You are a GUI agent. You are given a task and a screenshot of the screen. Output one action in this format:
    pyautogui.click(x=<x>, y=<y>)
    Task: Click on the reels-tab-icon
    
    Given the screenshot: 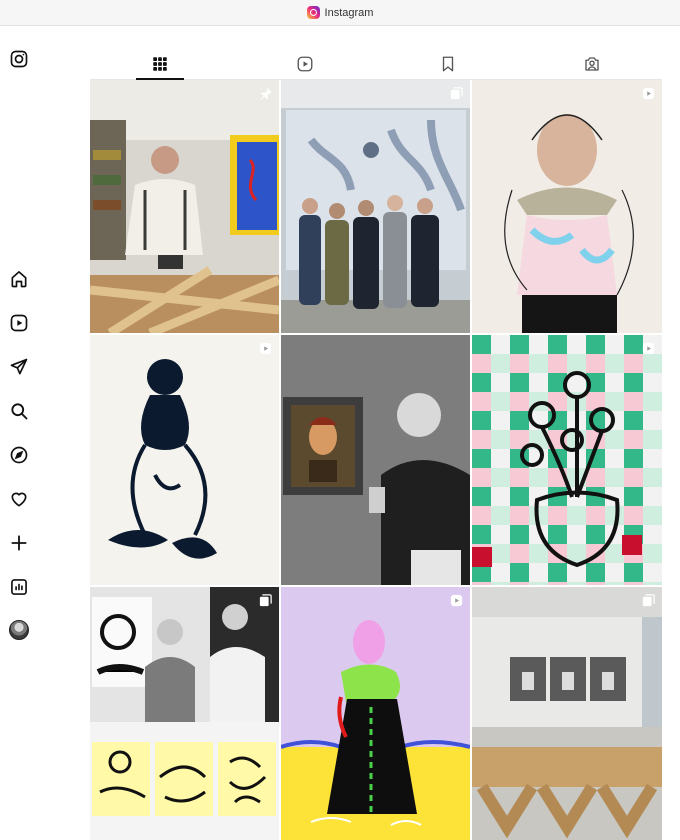 What is the action you would take?
    pyautogui.click(x=305, y=64)
    